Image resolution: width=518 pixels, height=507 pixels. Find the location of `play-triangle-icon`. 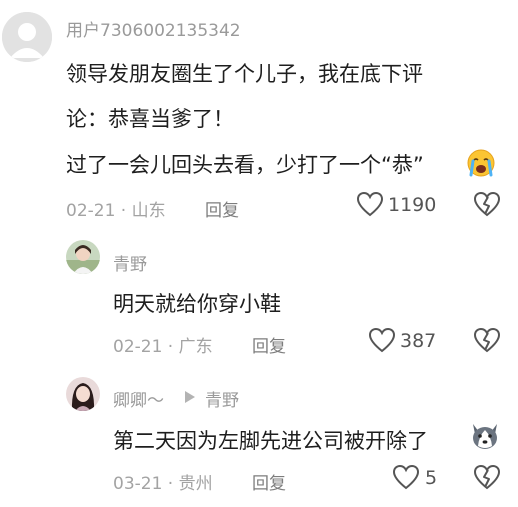

play-triangle-icon is located at coordinates (190, 397).